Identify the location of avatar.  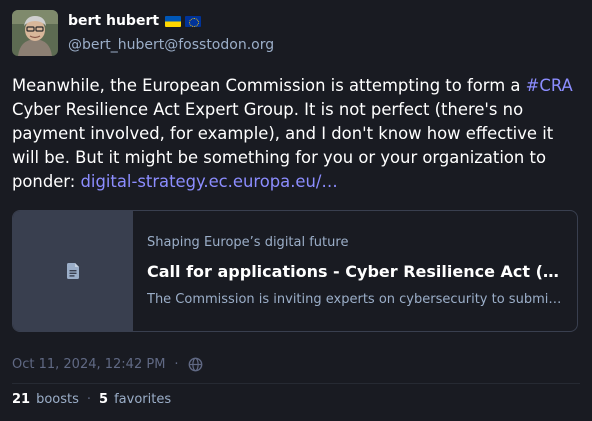
(35, 33).